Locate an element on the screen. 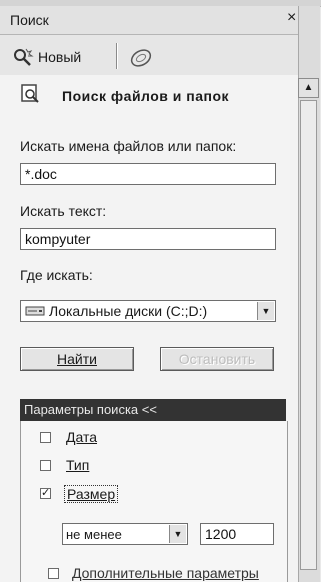 This screenshot has width=321, height=582. names-label: Искать имена файлов или папок: is located at coordinates (128, 146).